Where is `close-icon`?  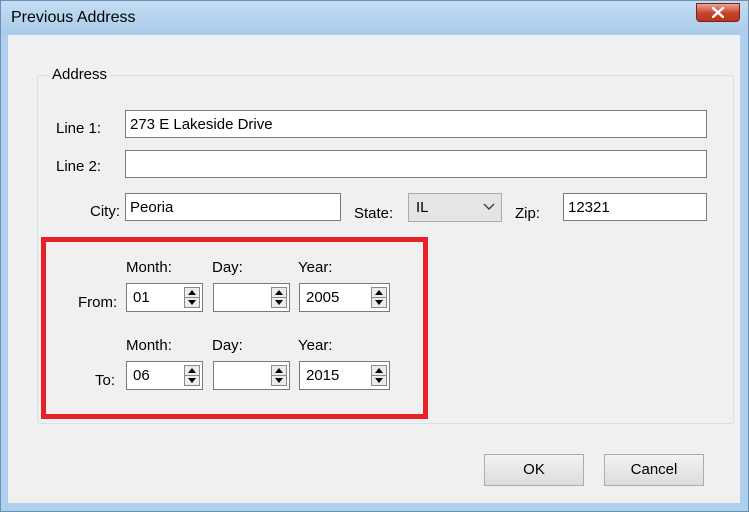
close-icon is located at coordinates (718, 12).